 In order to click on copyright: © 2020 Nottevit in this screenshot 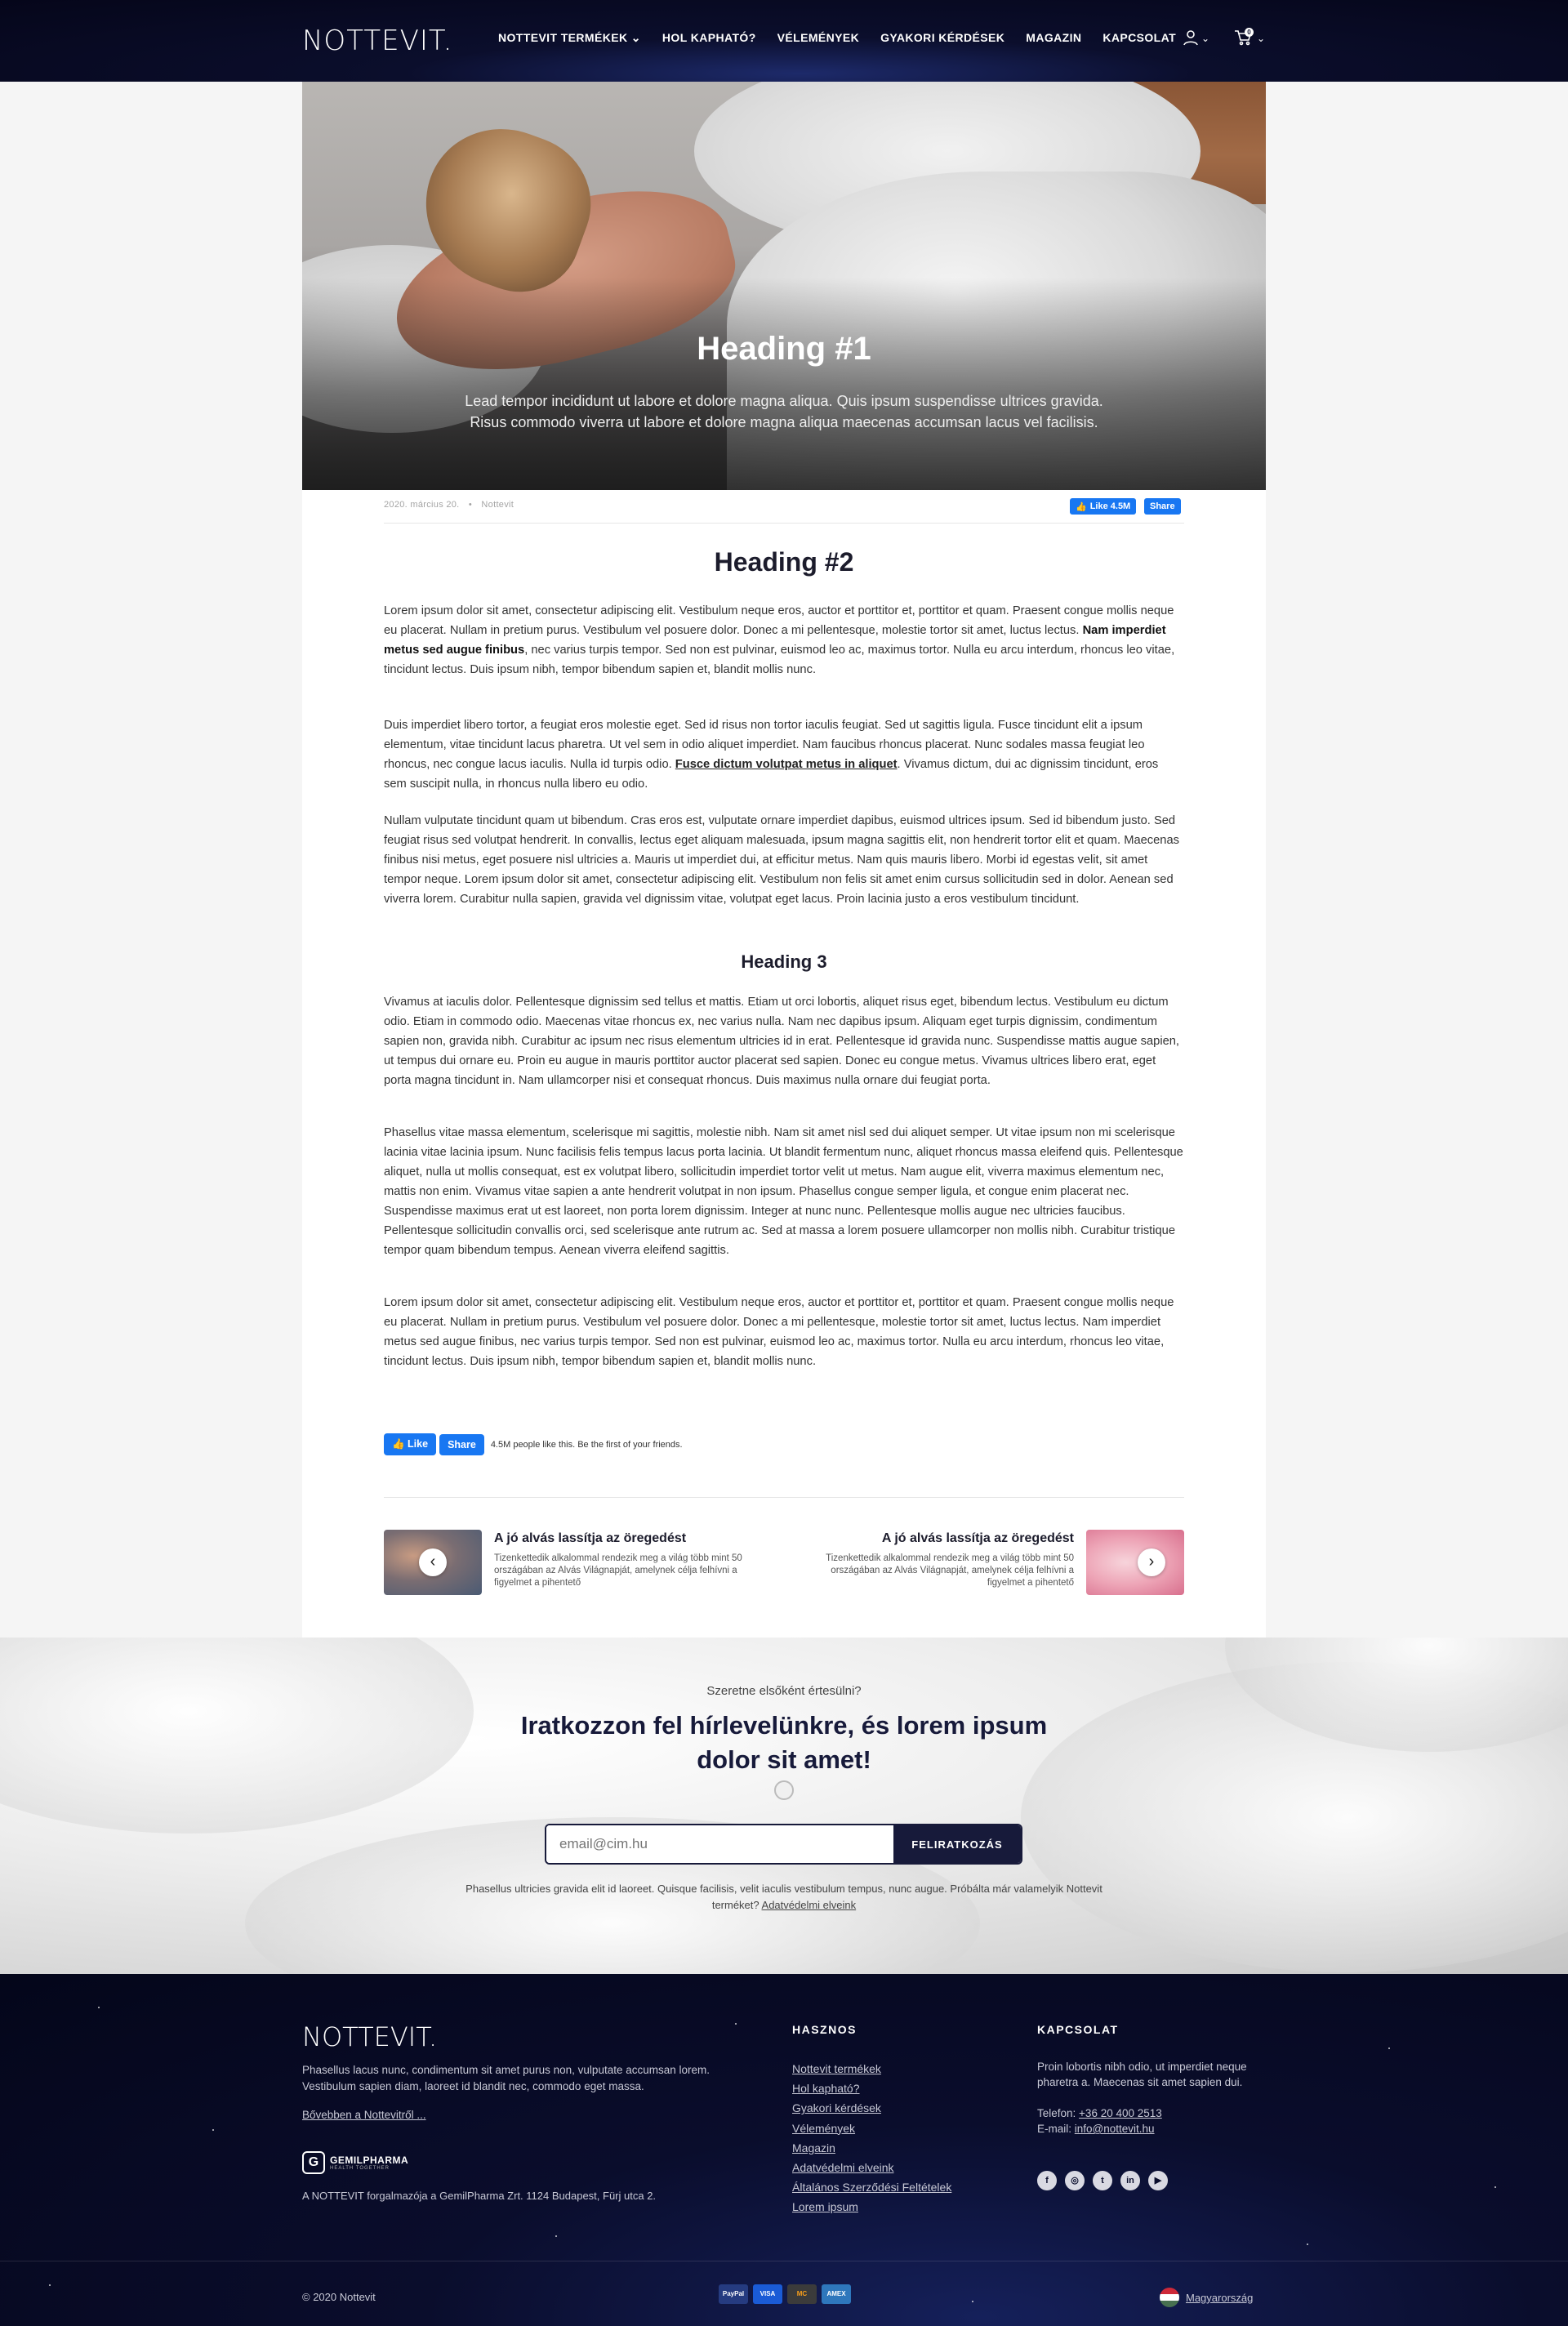, I will do `click(339, 2297)`.